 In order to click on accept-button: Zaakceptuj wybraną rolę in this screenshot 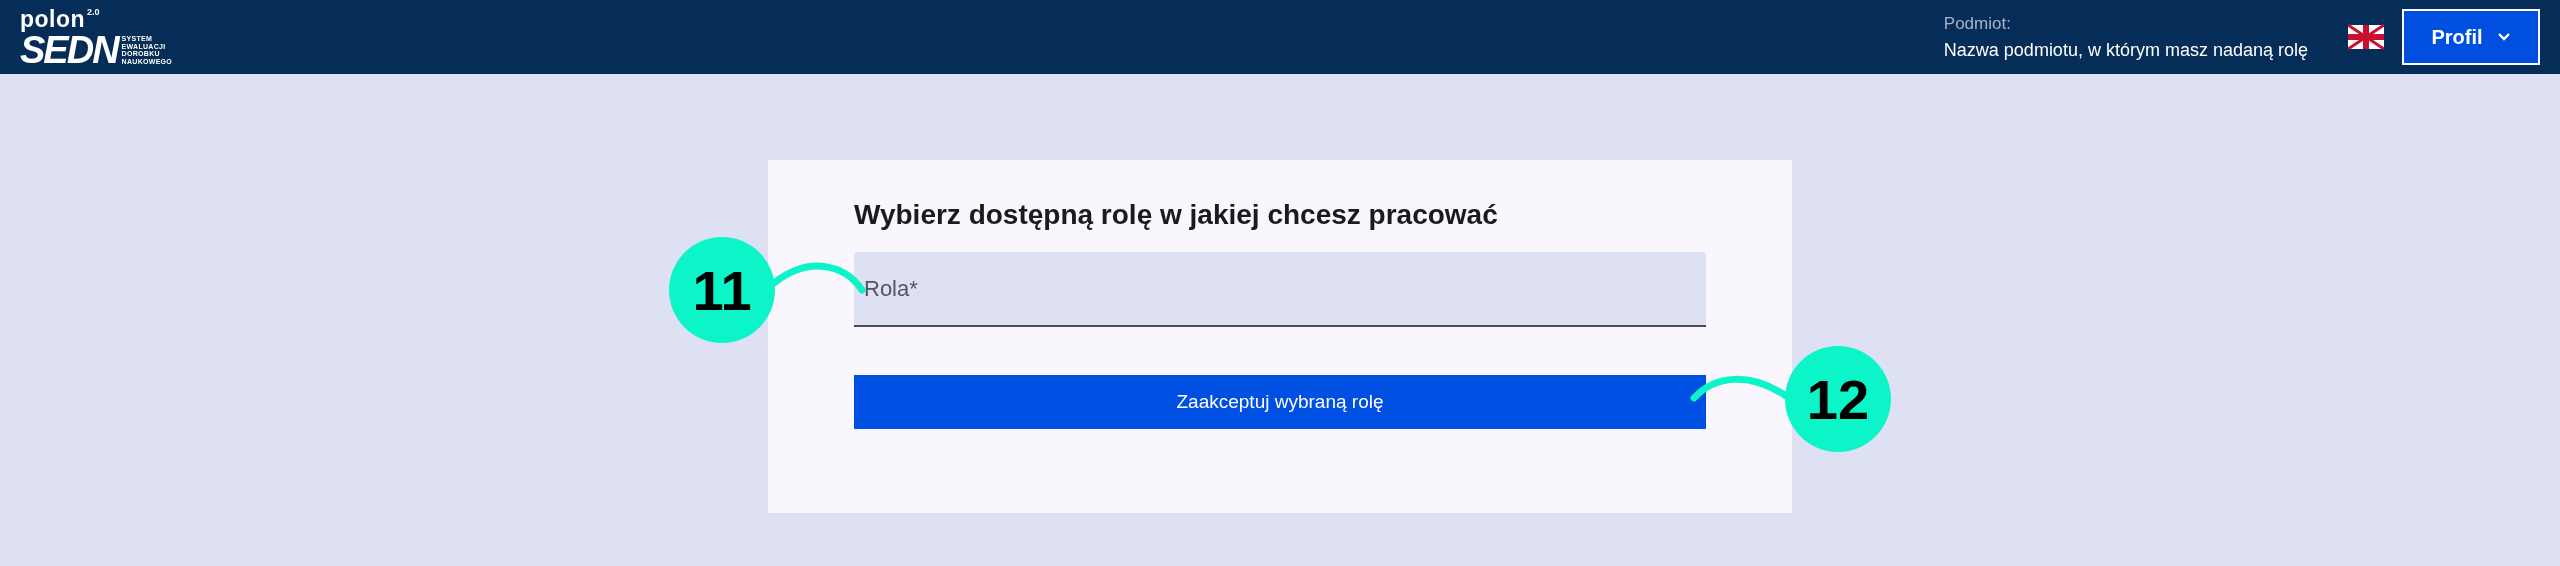, I will do `click(1280, 402)`.